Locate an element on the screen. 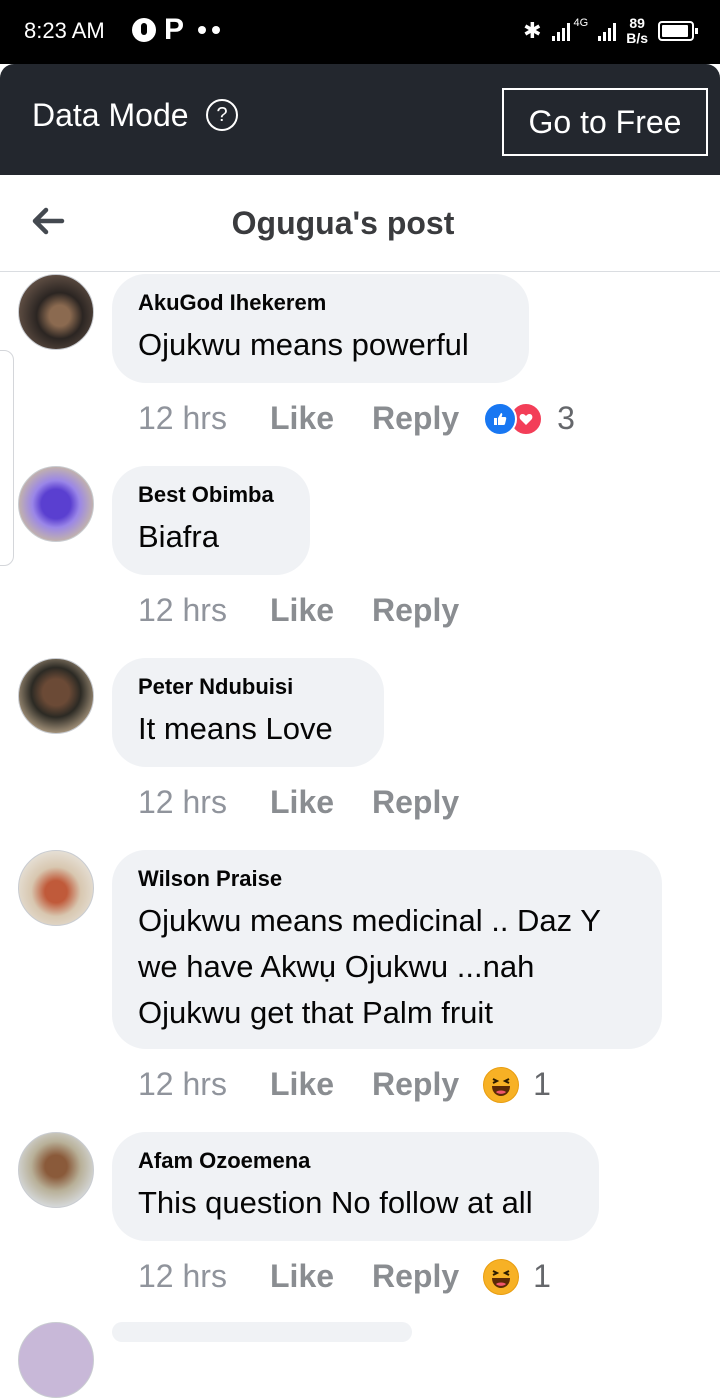 Image resolution: width=720 pixels, height=1398 pixels. status-time: 8:23 AM is located at coordinates (64, 30).